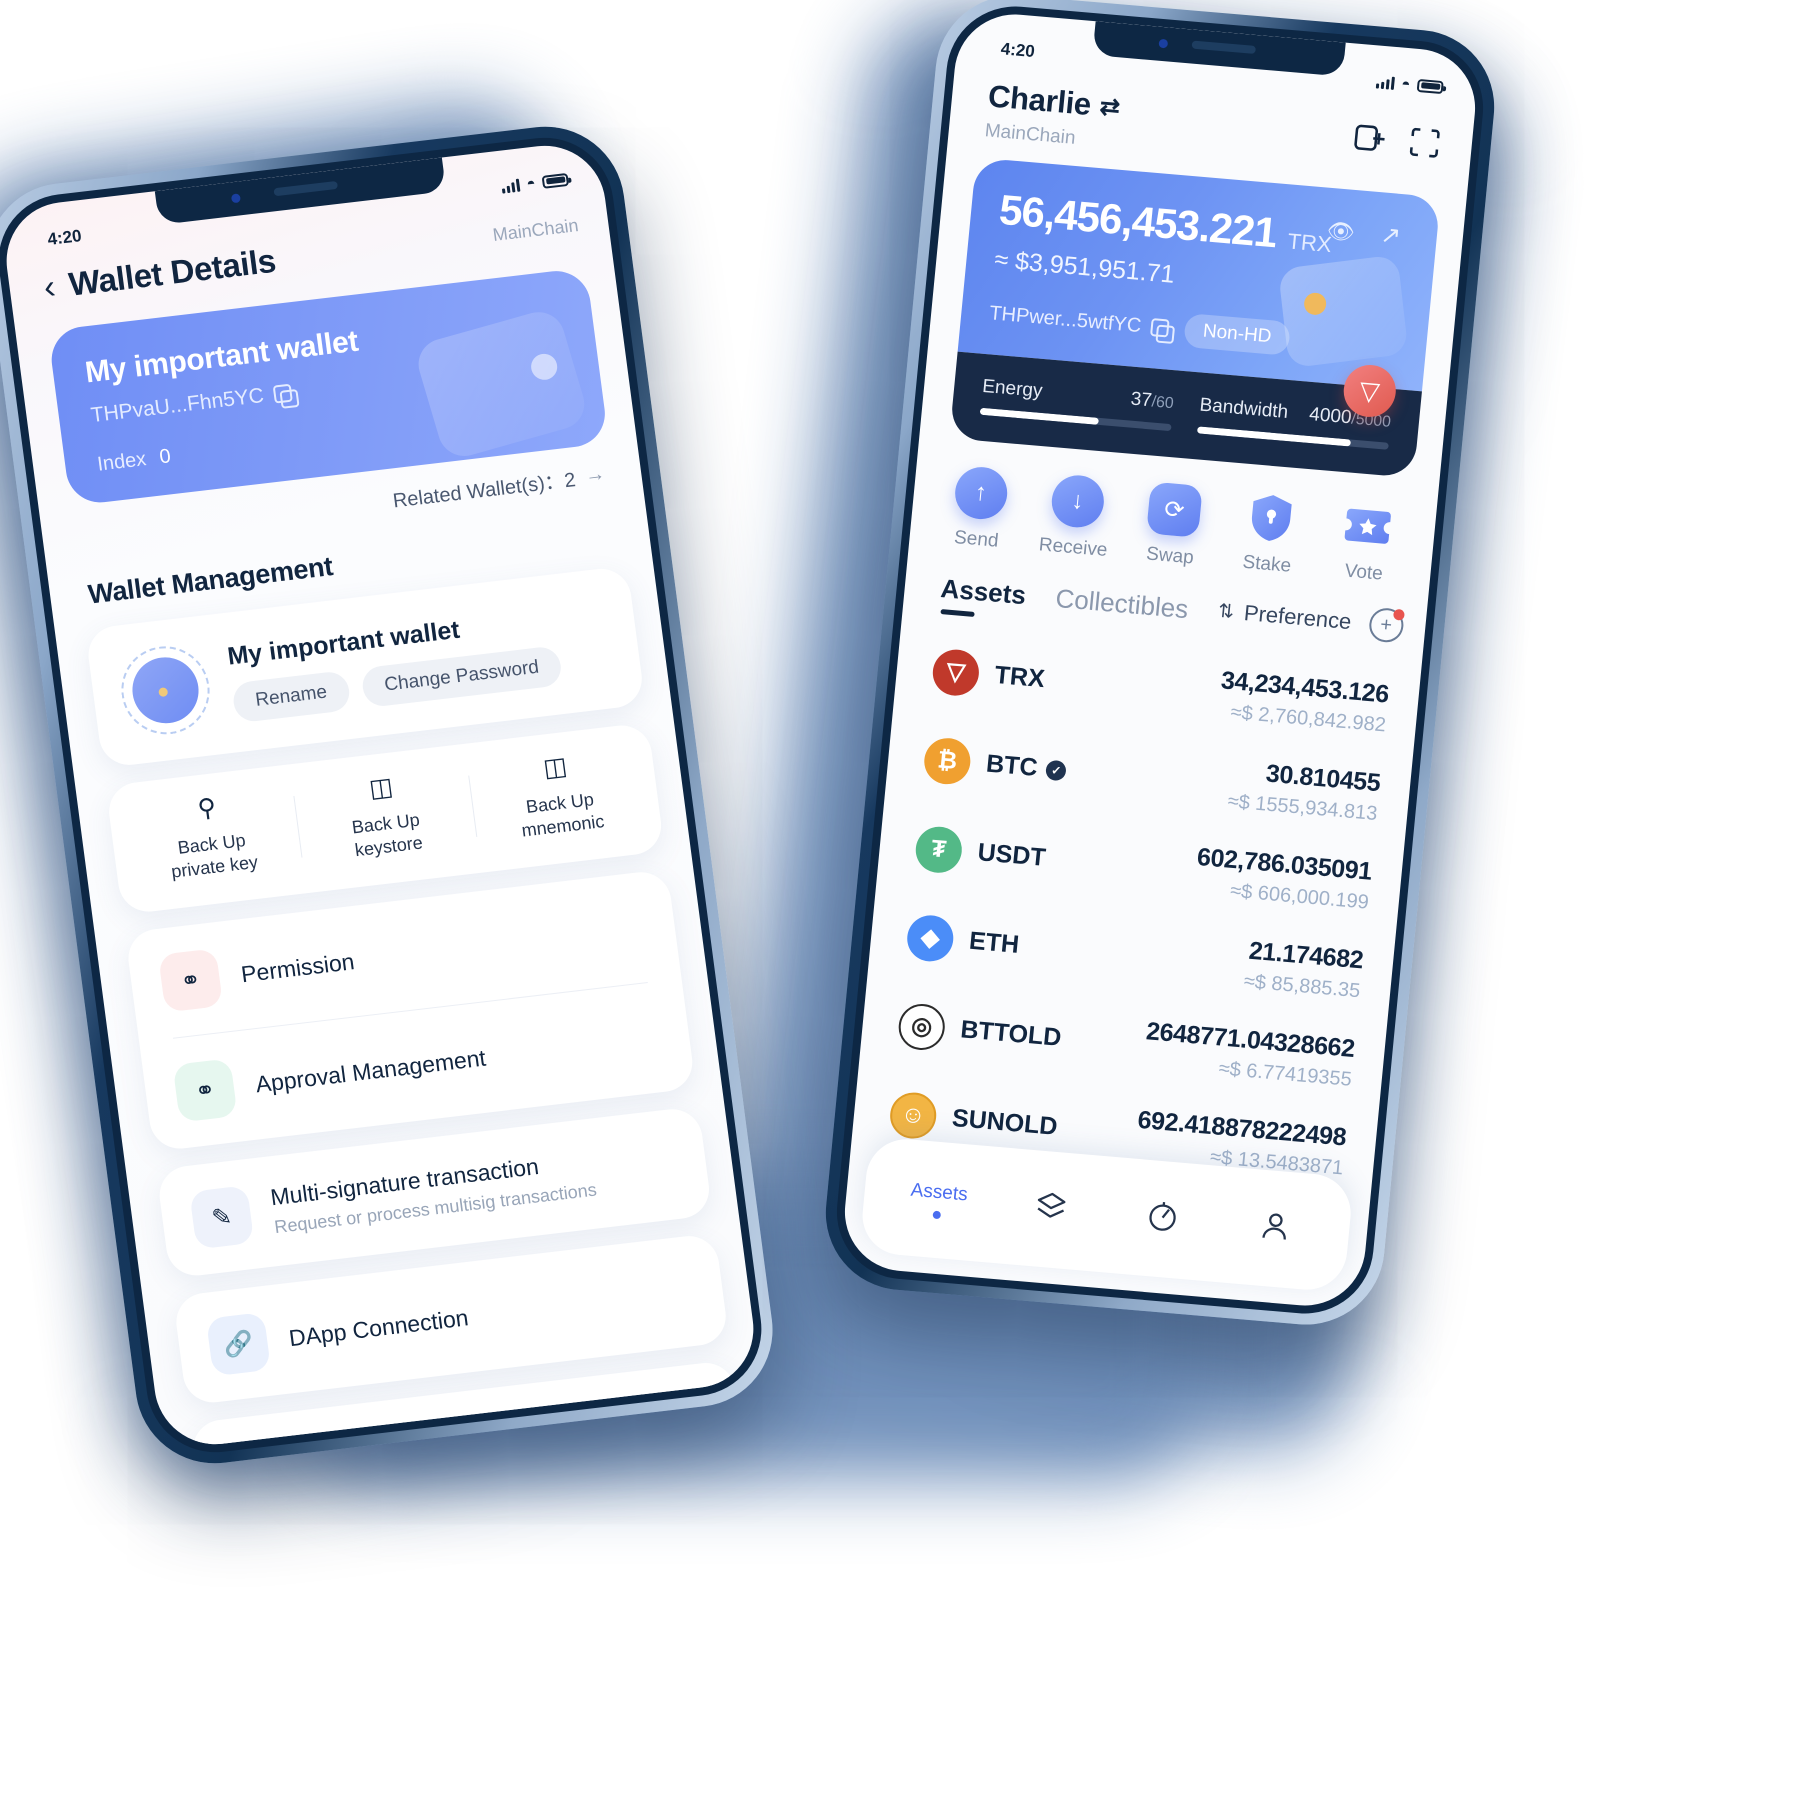 The height and width of the screenshot is (1800, 1800). Describe the element at coordinates (1271, 518) in the screenshot. I see `shield-lock-icon` at that location.